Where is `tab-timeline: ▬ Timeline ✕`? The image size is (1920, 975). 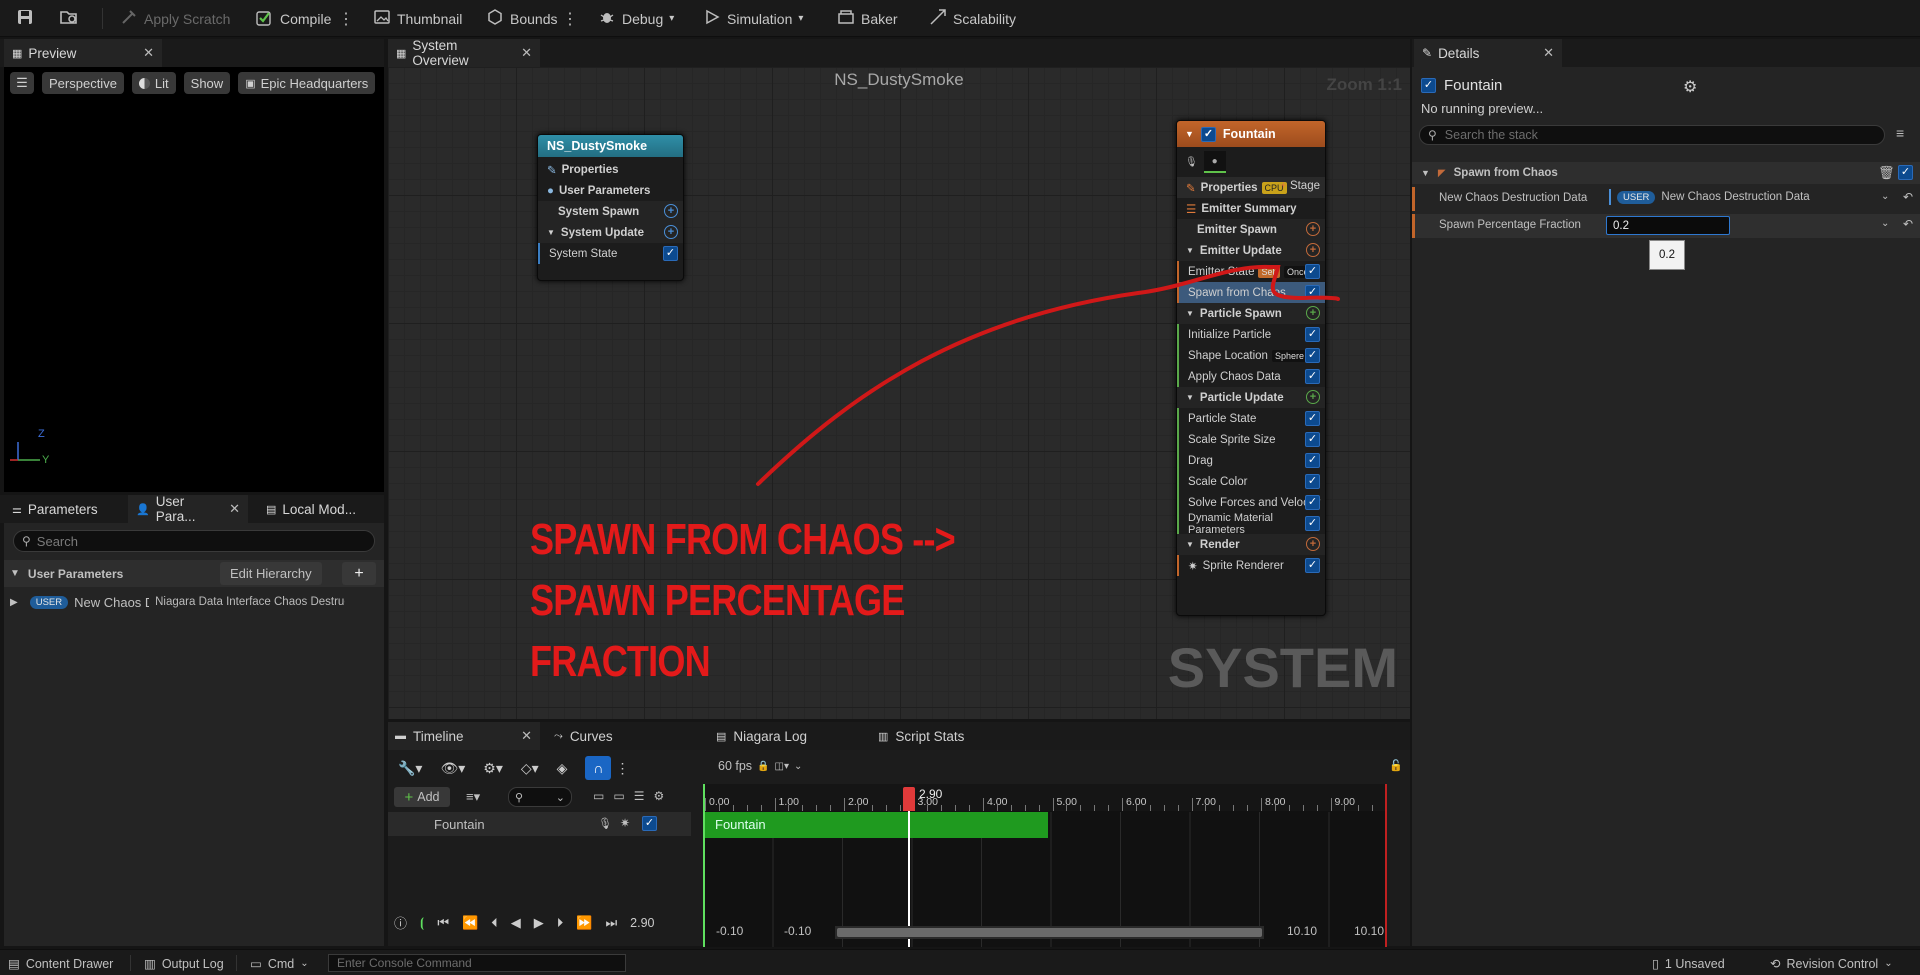
tab-timeline: ▬ Timeline ✕ is located at coordinates (464, 736).